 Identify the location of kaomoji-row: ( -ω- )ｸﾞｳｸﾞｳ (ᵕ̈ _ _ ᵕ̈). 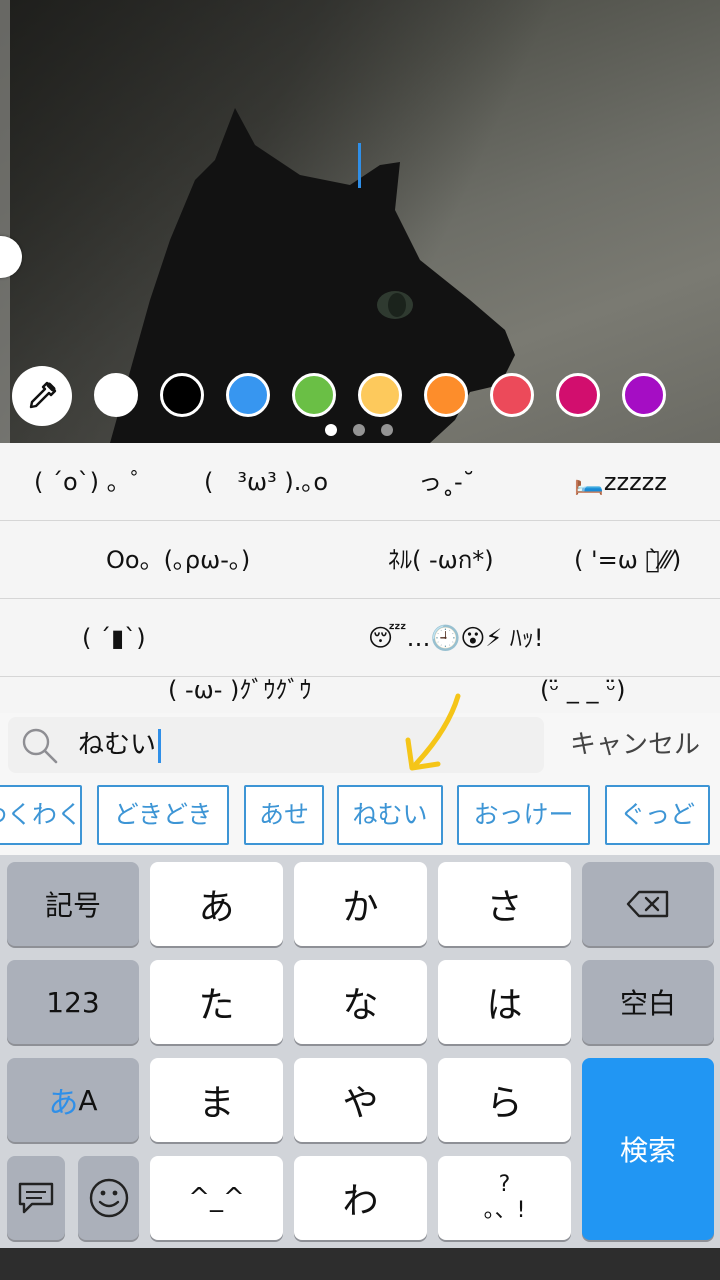
(360, 694).